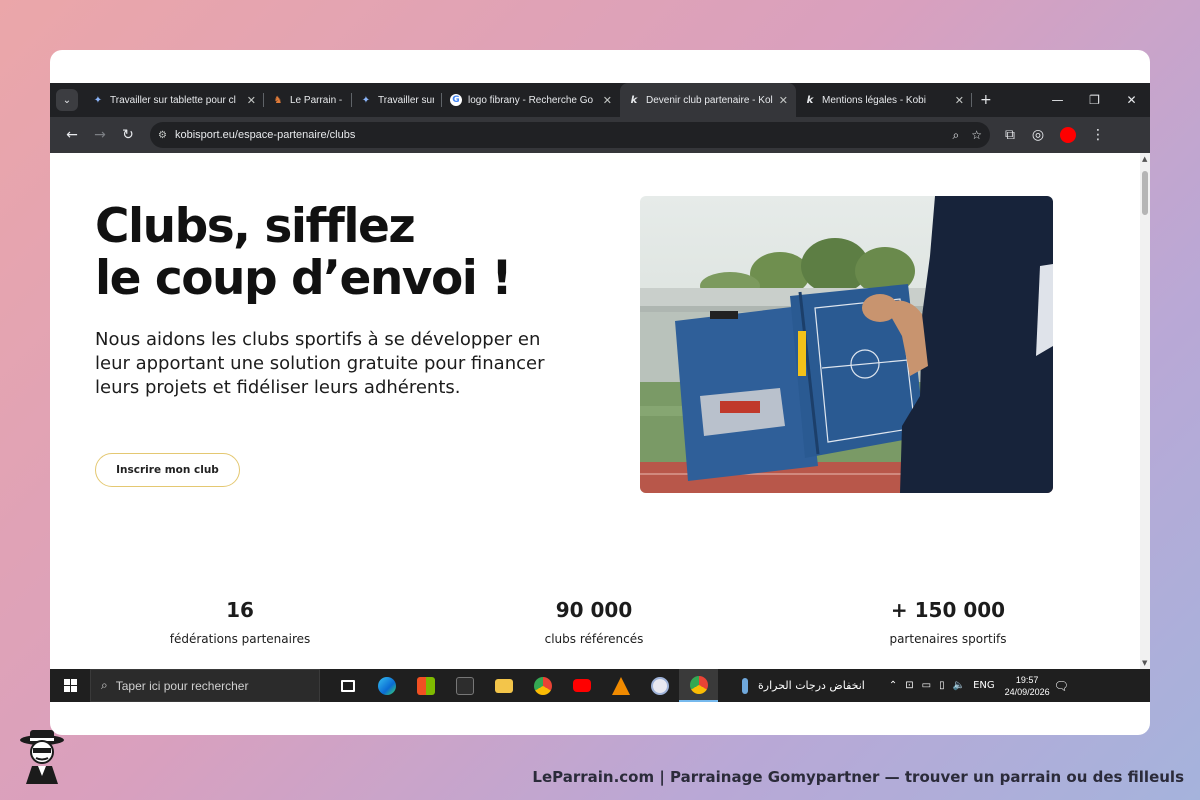 This screenshot has height=800, width=1200. Describe the element at coordinates (240, 610) in the screenshot. I see `stat-value: 16` at that location.